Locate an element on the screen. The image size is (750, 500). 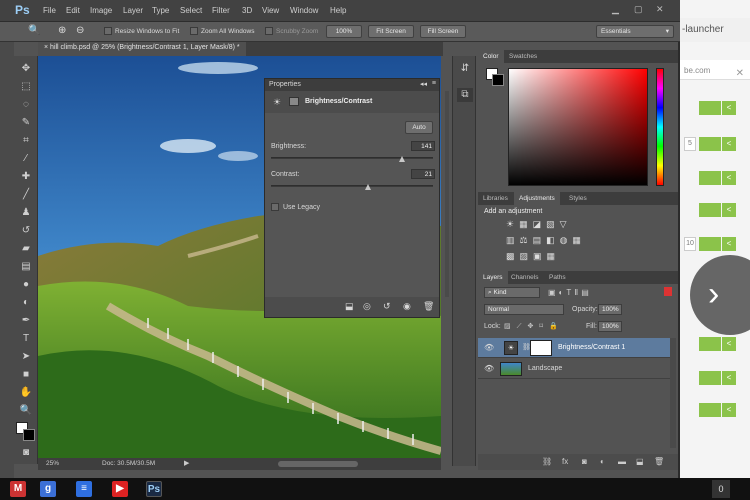
menu-view: View is located at coordinates (270, 10).